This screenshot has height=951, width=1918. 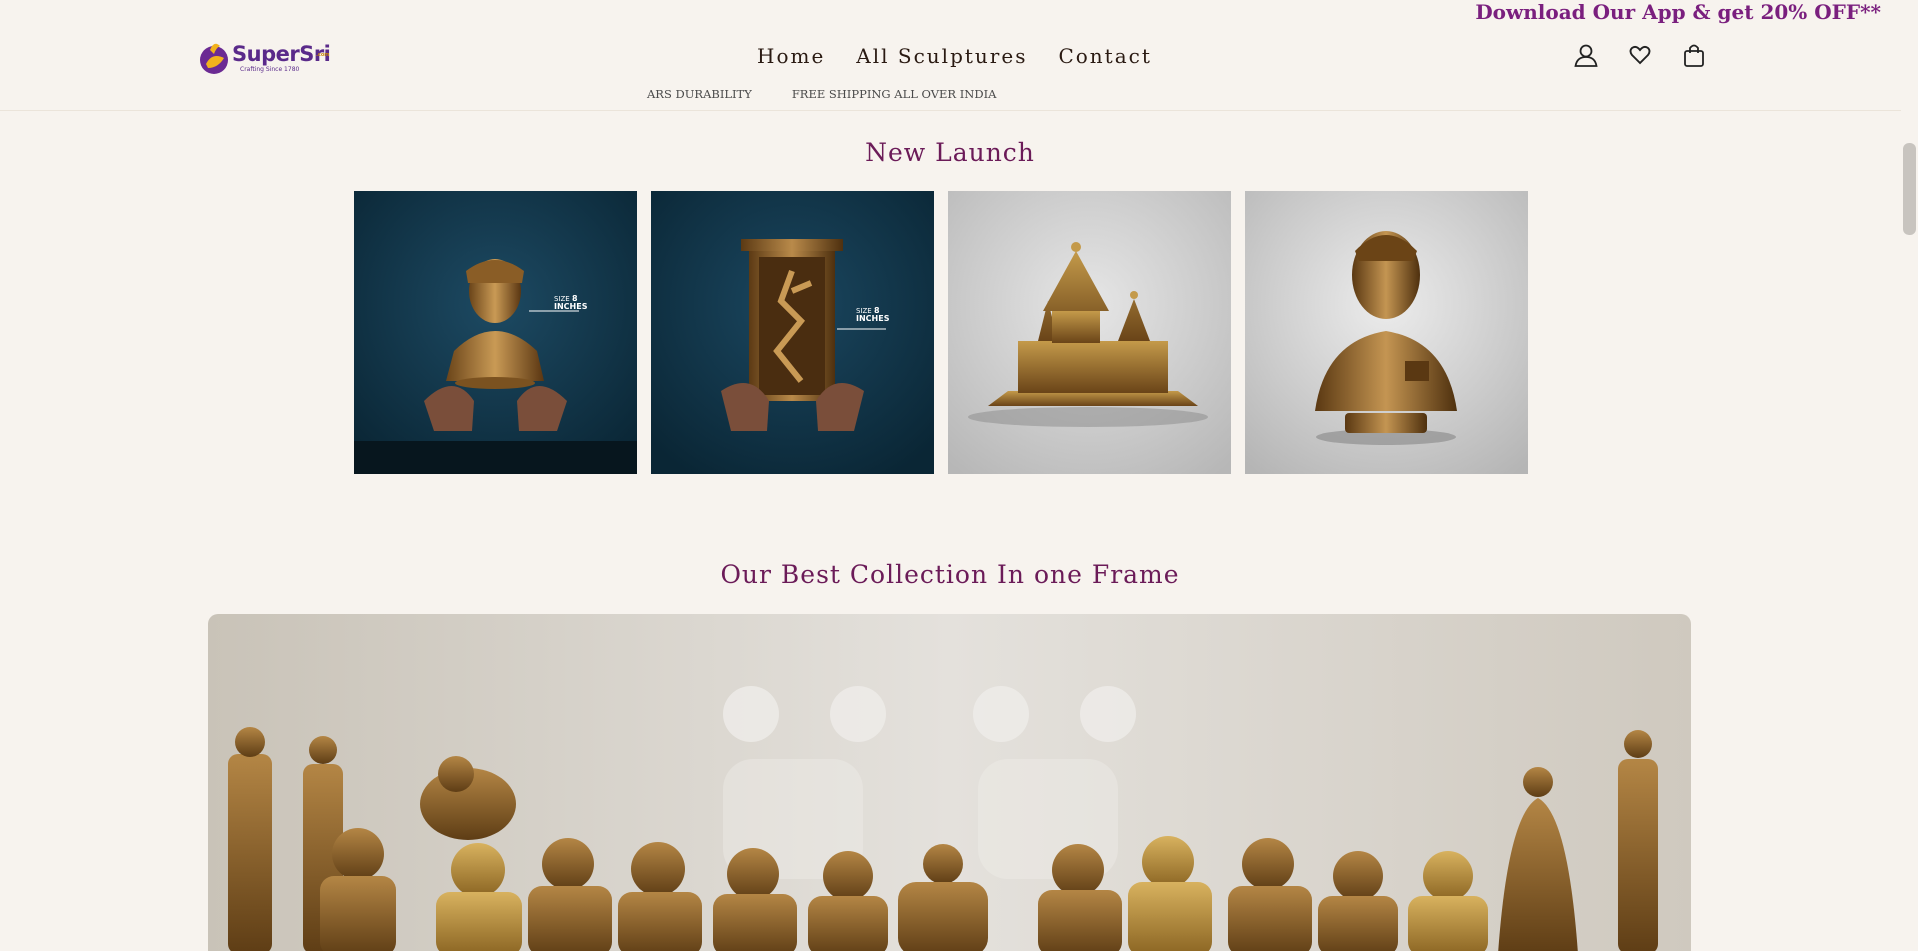 I want to click on bust-sculpture-image, so click(x=495, y=332).